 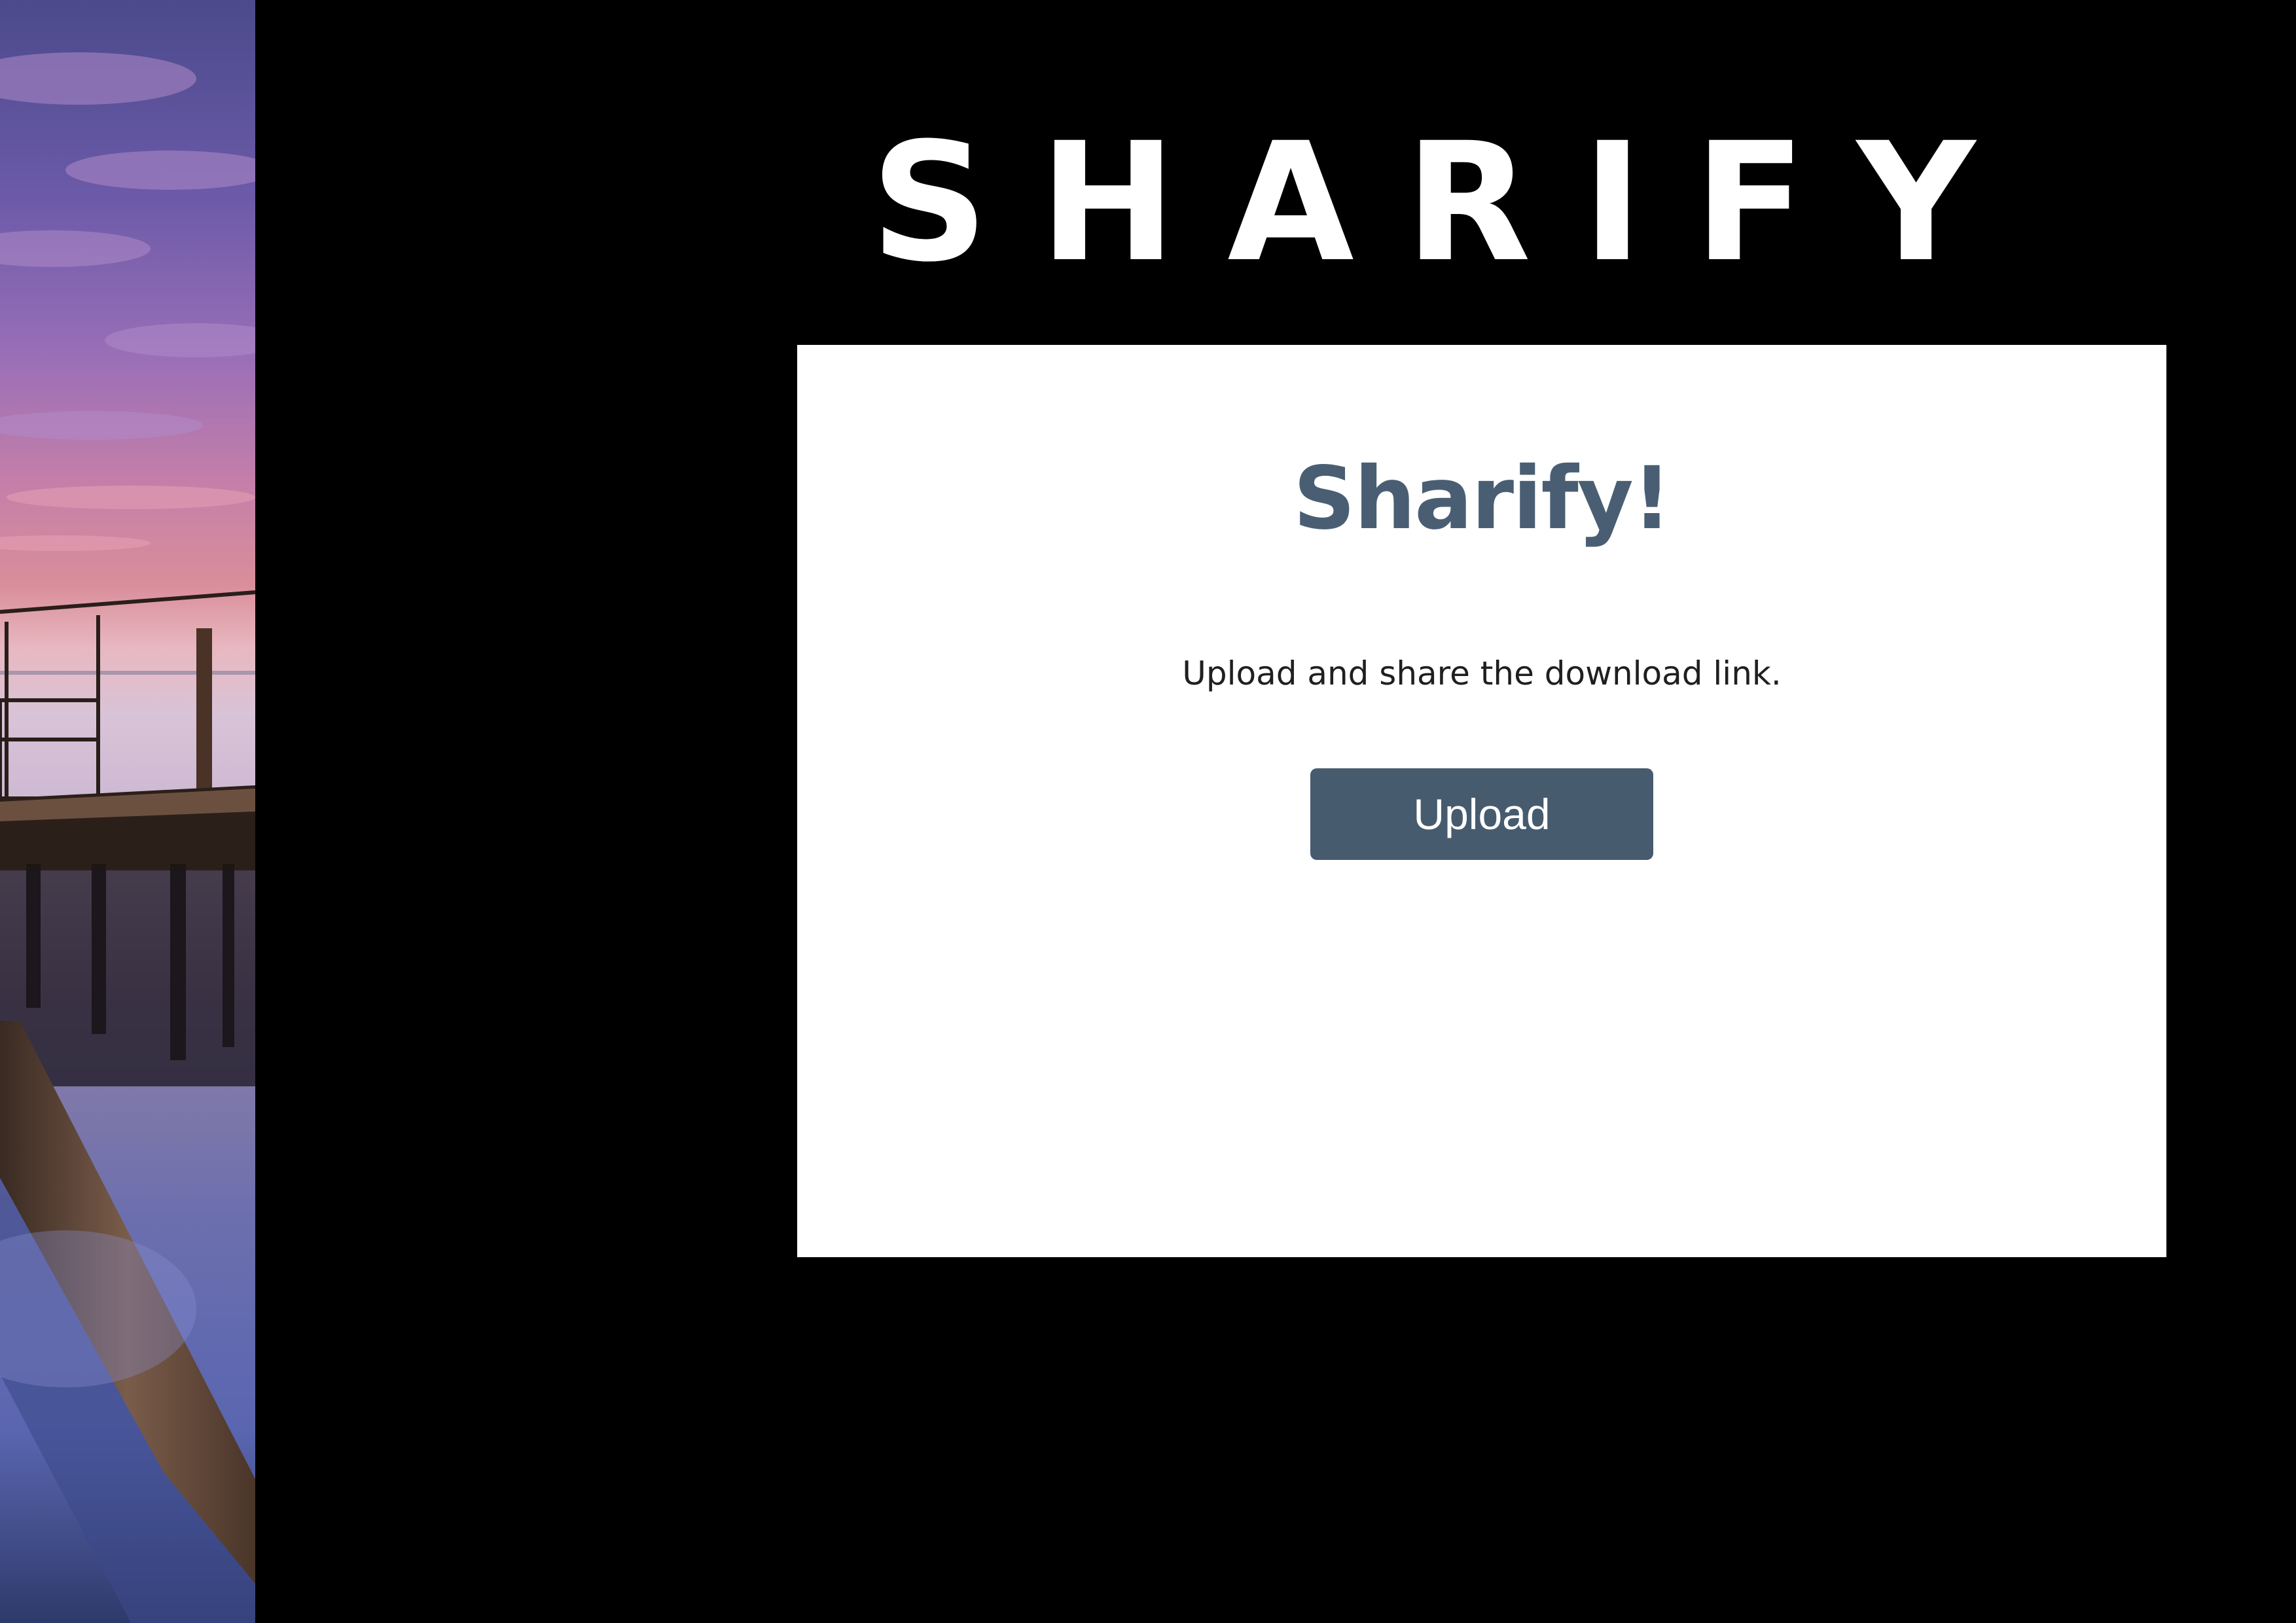 What do you see at coordinates (127, 811) in the screenshot?
I see `sunset-pier-photo` at bounding box center [127, 811].